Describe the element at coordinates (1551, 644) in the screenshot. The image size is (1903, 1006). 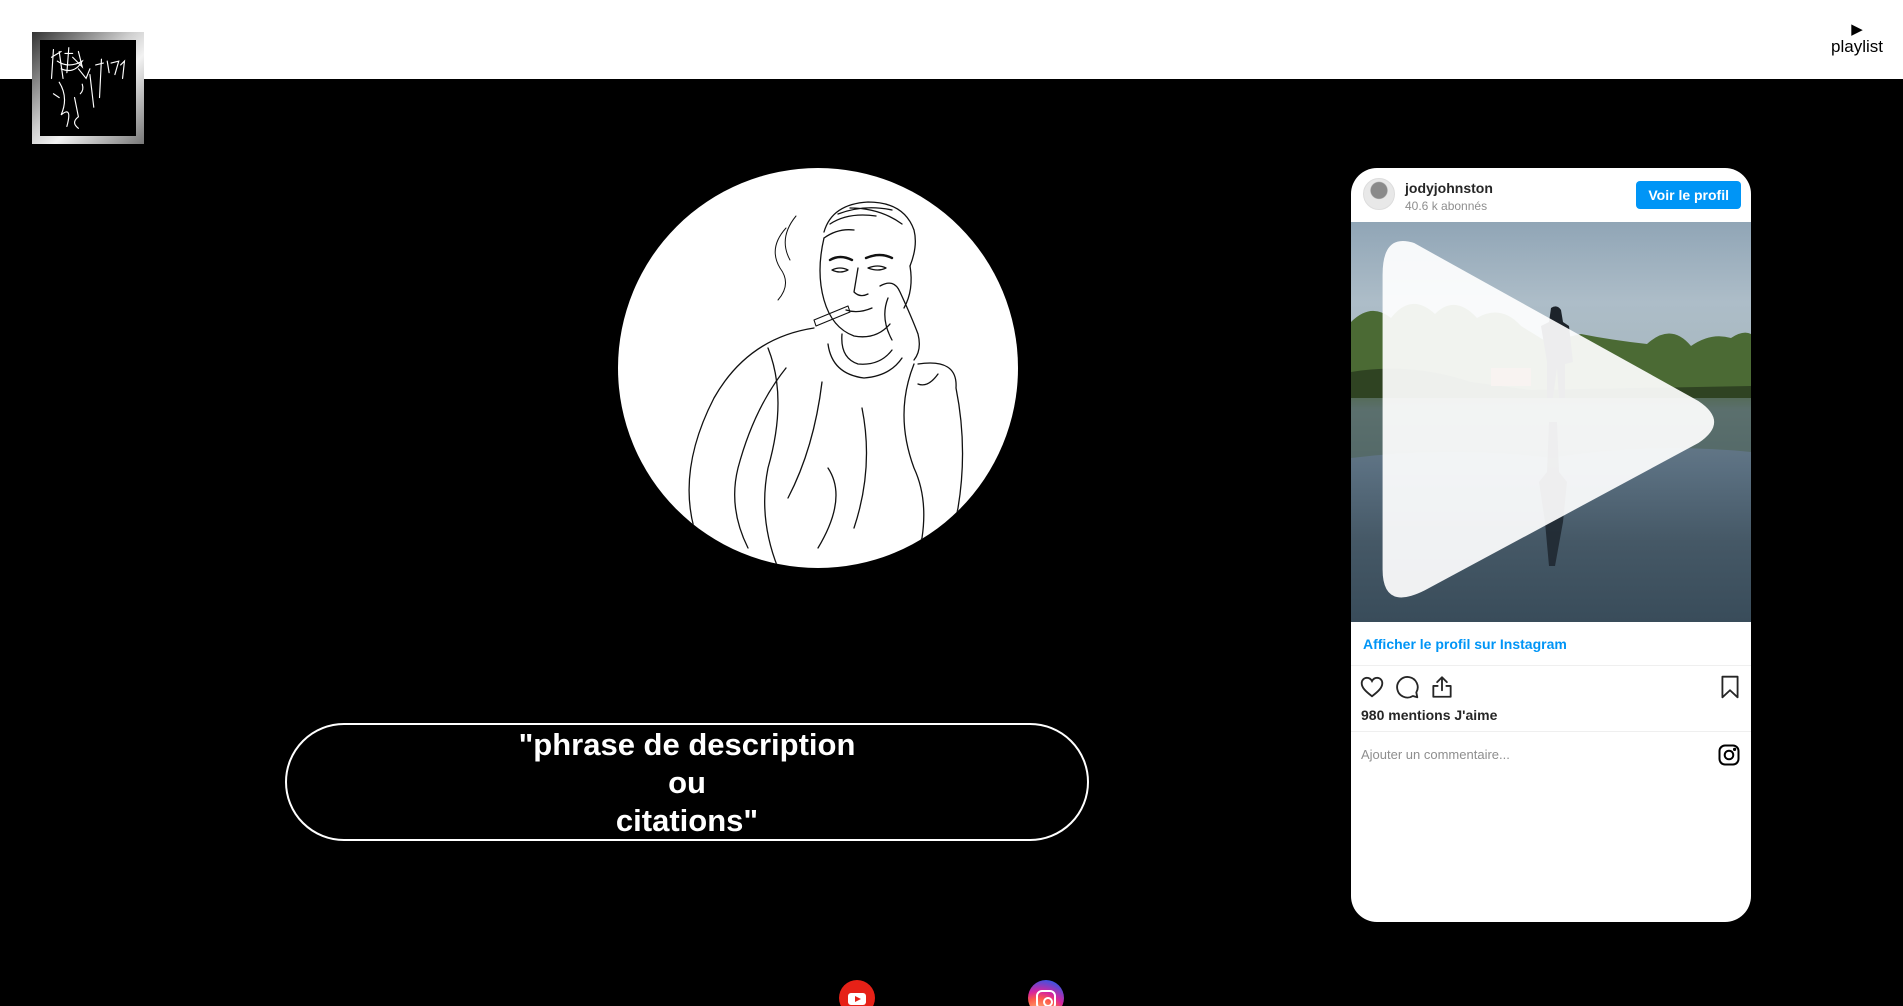
I see `instagram-profile-link: Afficher le profil sur Instagram` at that location.